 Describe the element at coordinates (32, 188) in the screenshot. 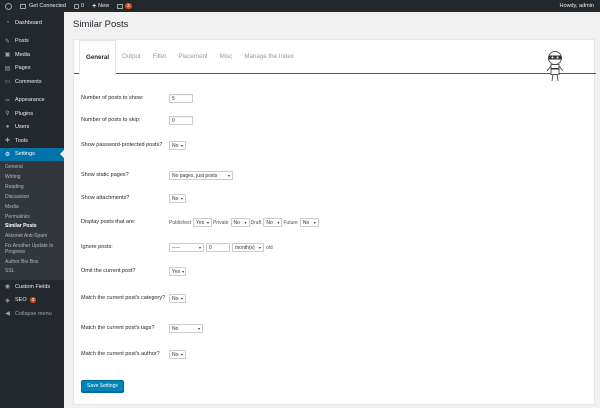

I see `submenu-reading: Reading` at that location.